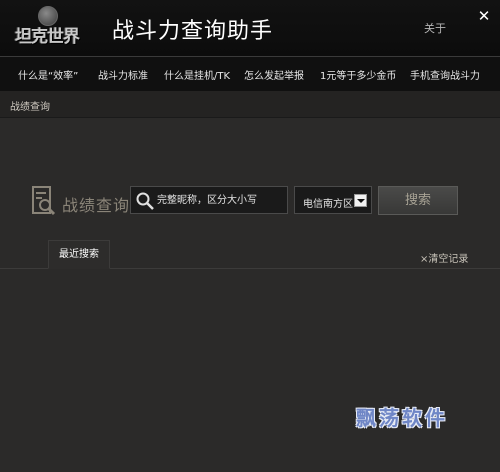 This screenshot has height=472, width=500. Describe the element at coordinates (197, 74) in the screenshot. I see `nav-item-afk-tk: 什么是挂机/TK` at that location.